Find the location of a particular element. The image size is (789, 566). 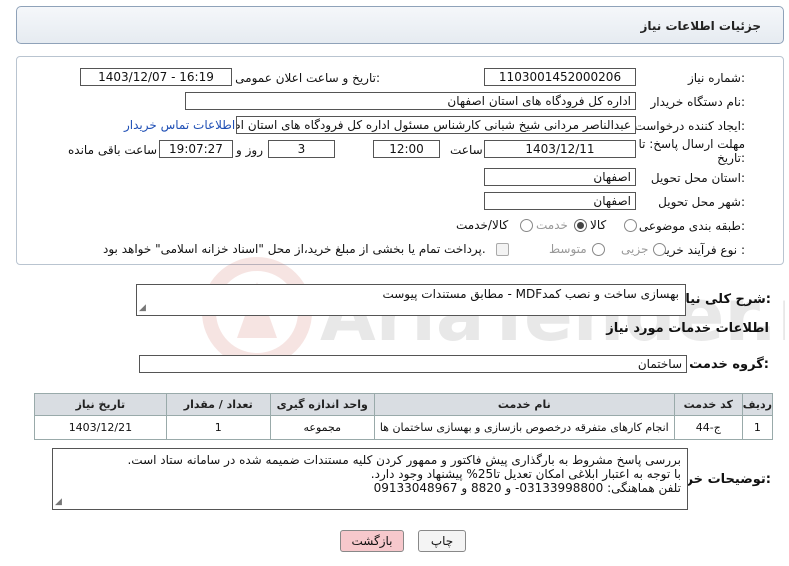

category-option-service: خدمت is located at coordinates (552, 225).